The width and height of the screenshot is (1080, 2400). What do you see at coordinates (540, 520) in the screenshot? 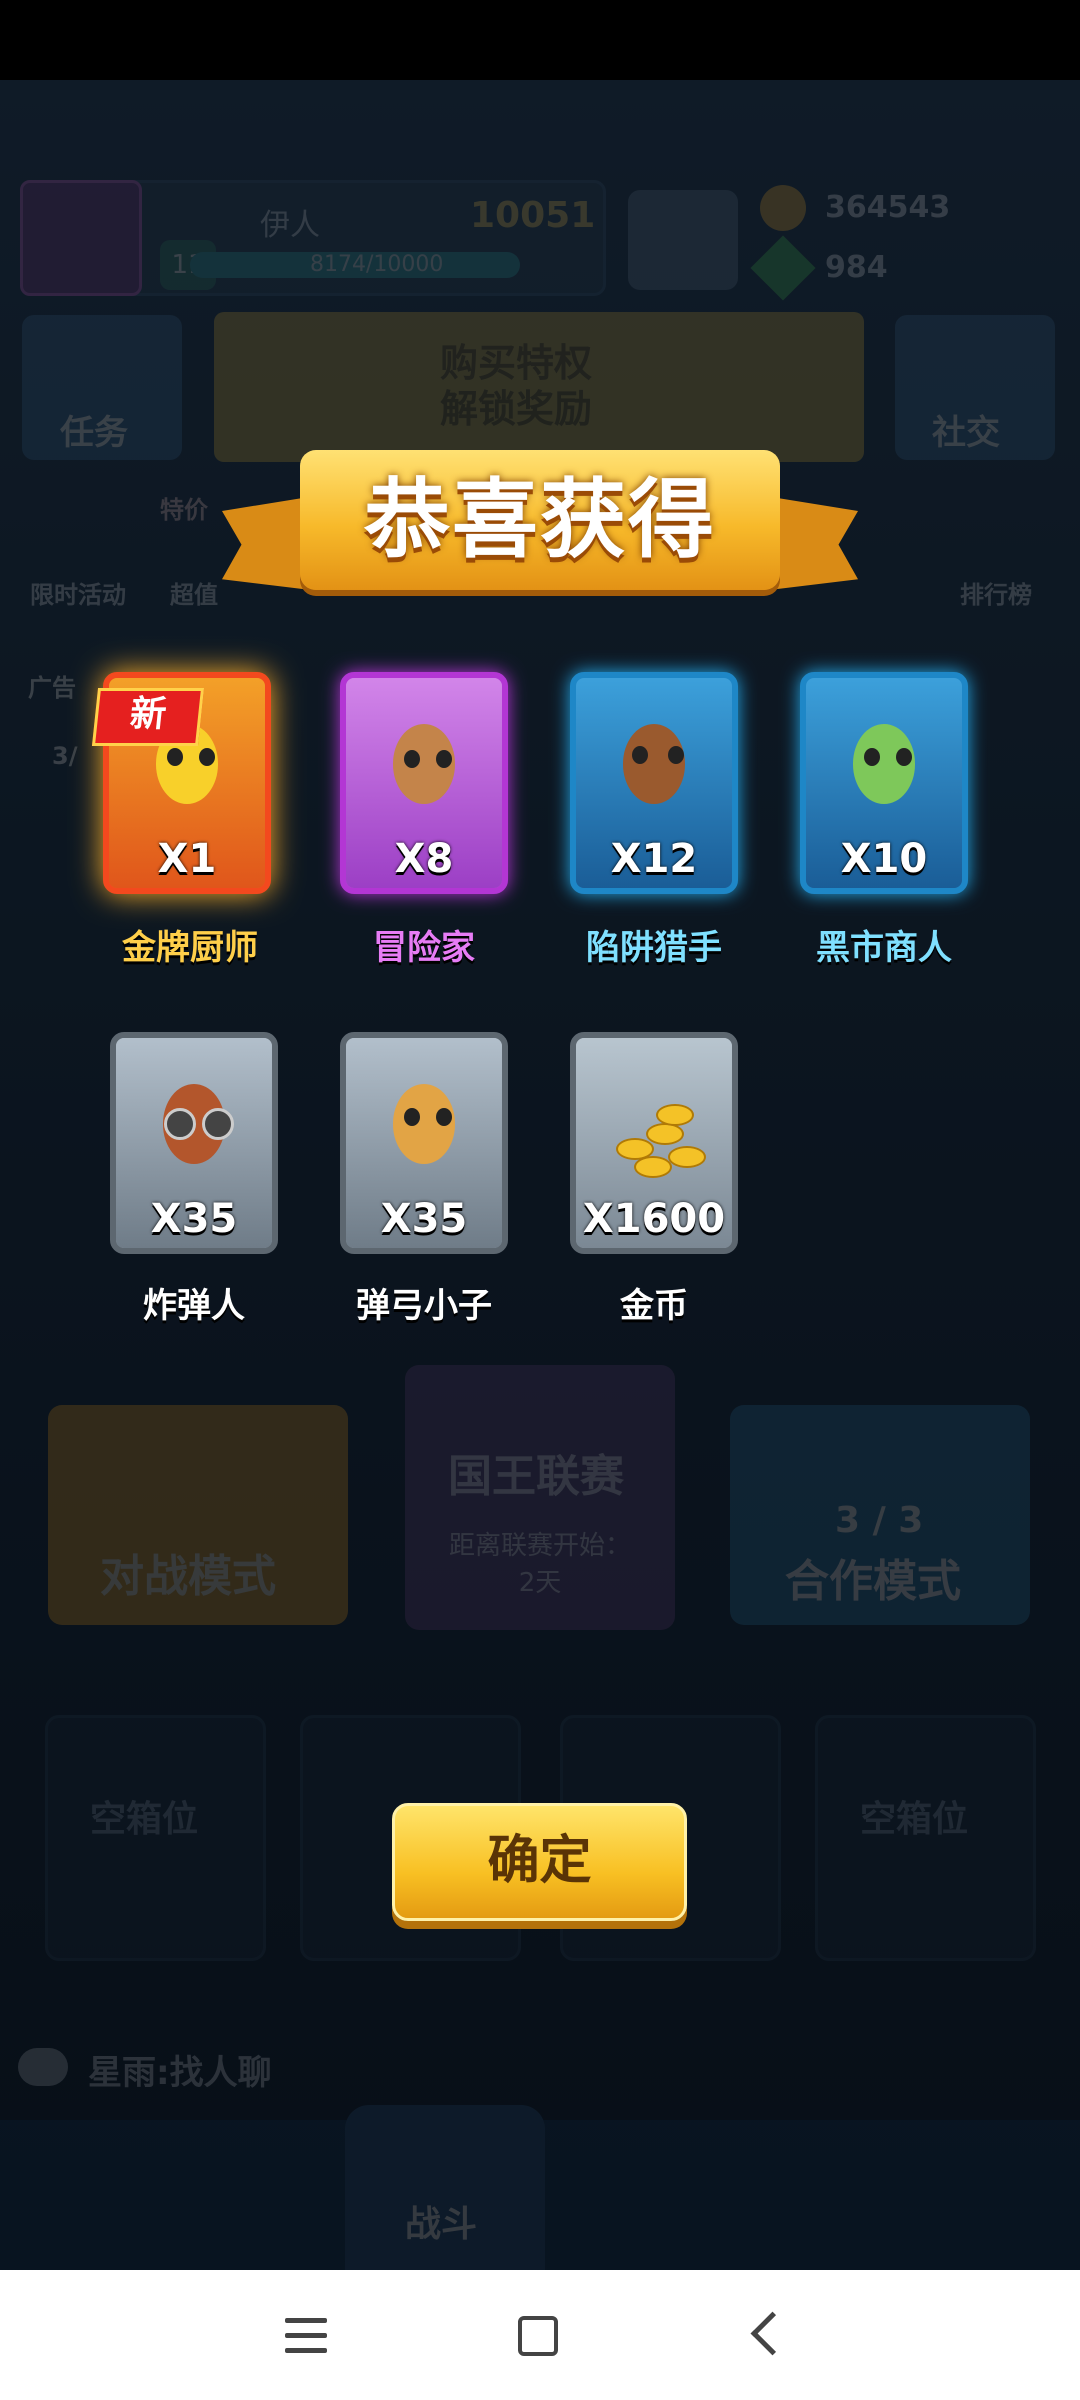
I see `dialog-title: 恭喜获得` at bounding box center [540, 520].